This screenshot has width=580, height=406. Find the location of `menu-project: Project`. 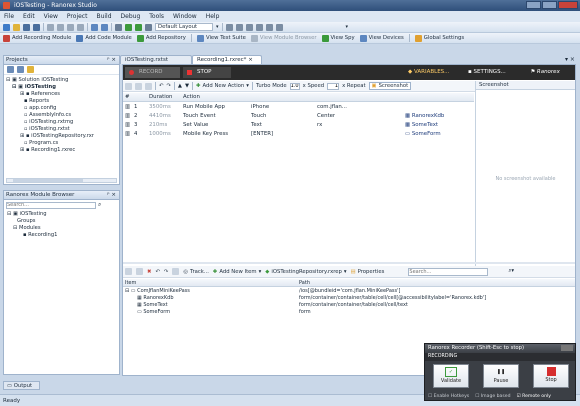

menu-project: Project is located at coordinates (77, 16).